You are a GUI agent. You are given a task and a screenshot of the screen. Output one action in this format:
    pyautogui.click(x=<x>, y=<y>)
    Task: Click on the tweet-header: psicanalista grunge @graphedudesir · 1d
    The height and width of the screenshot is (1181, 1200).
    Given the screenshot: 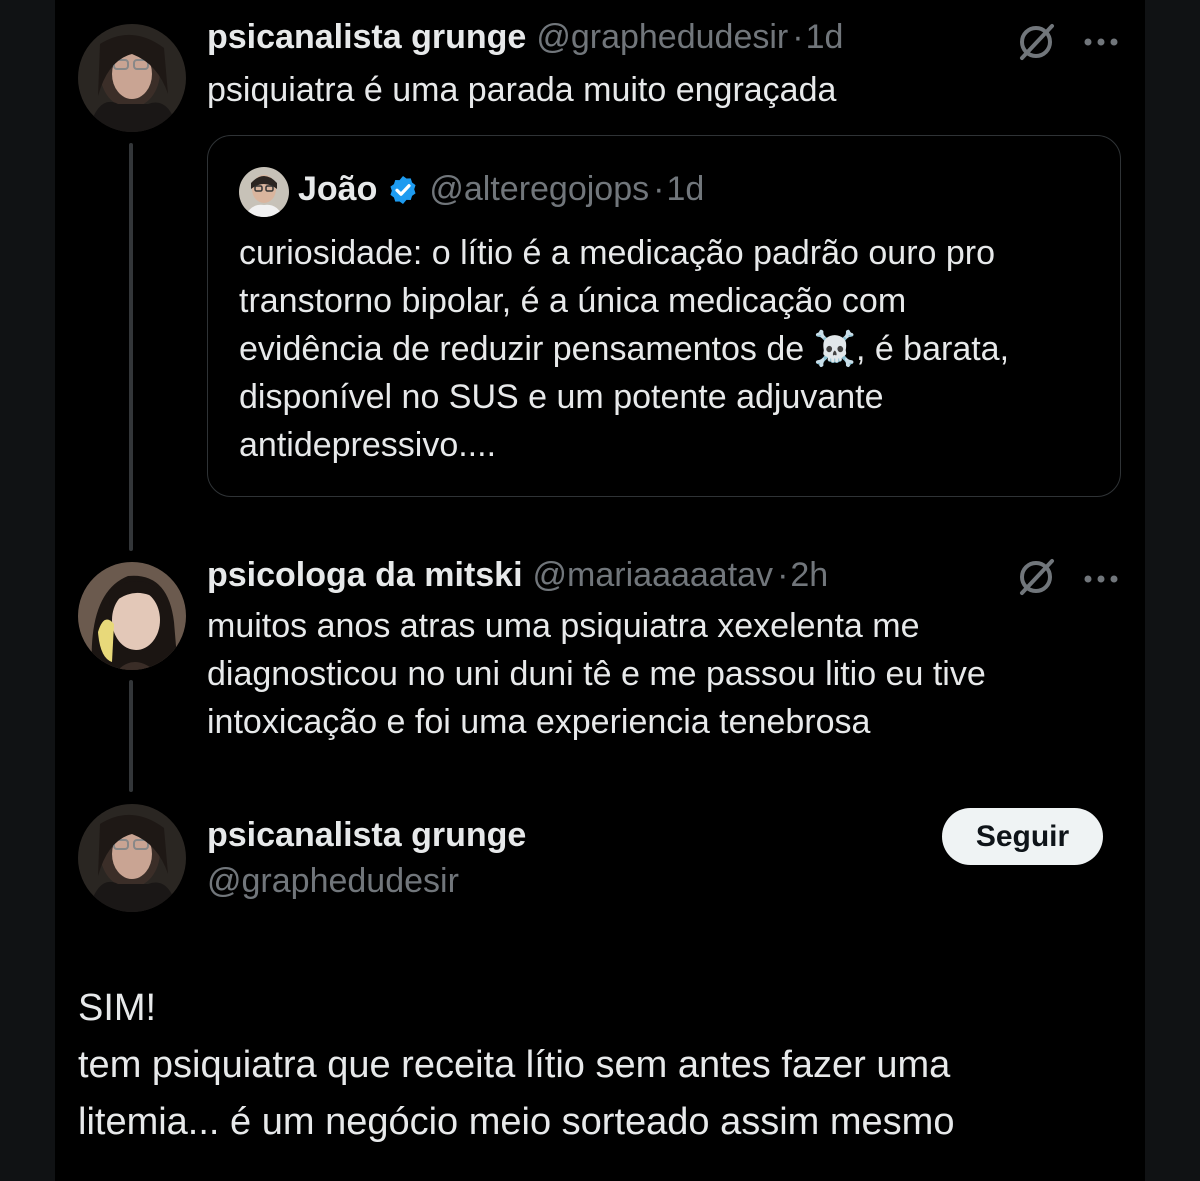 What is the action you would take?
    pyautogui.click(x=525, y=37)
    